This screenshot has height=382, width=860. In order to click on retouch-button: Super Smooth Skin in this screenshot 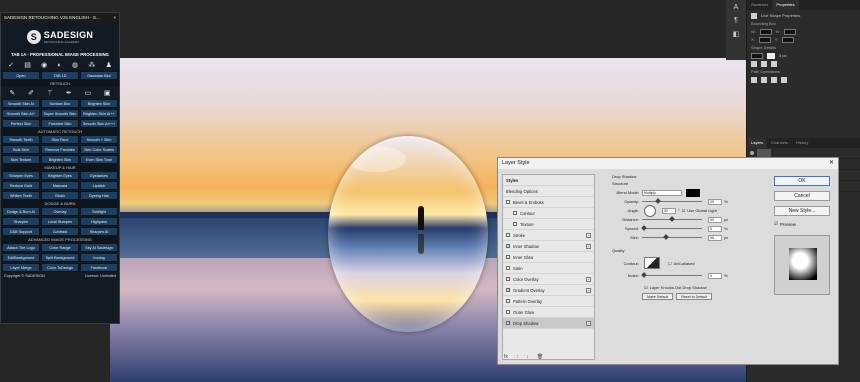, I will do `click(60, 113)`.